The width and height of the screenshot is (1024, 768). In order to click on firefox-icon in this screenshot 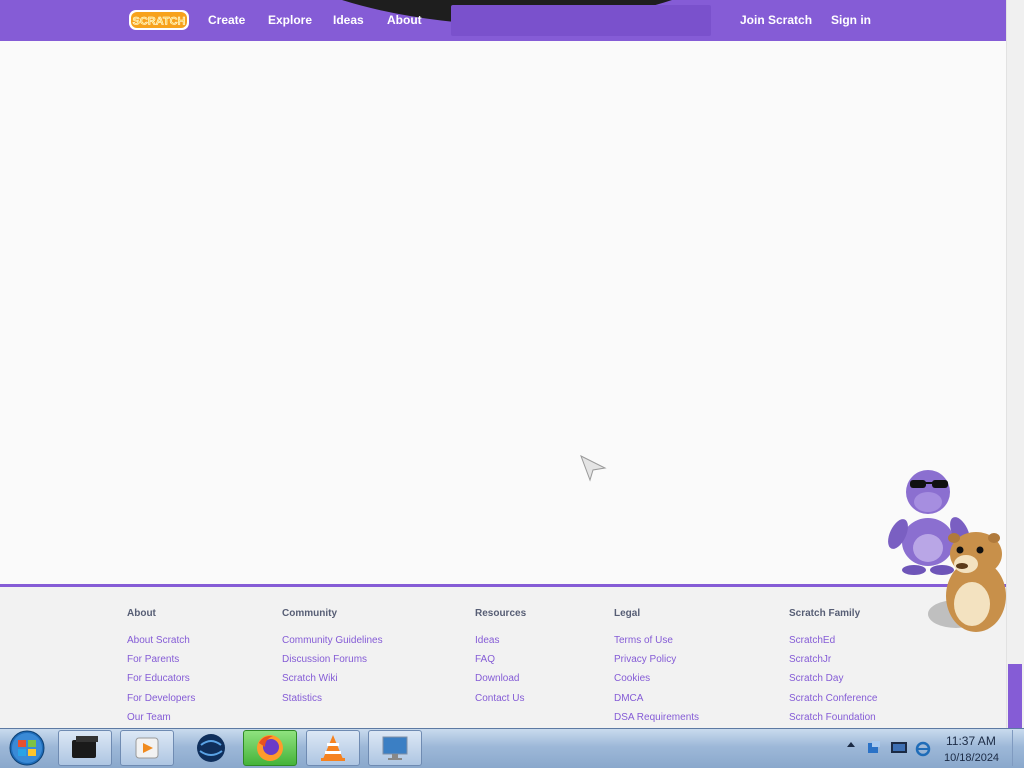, I will do `click(270, 748)`.